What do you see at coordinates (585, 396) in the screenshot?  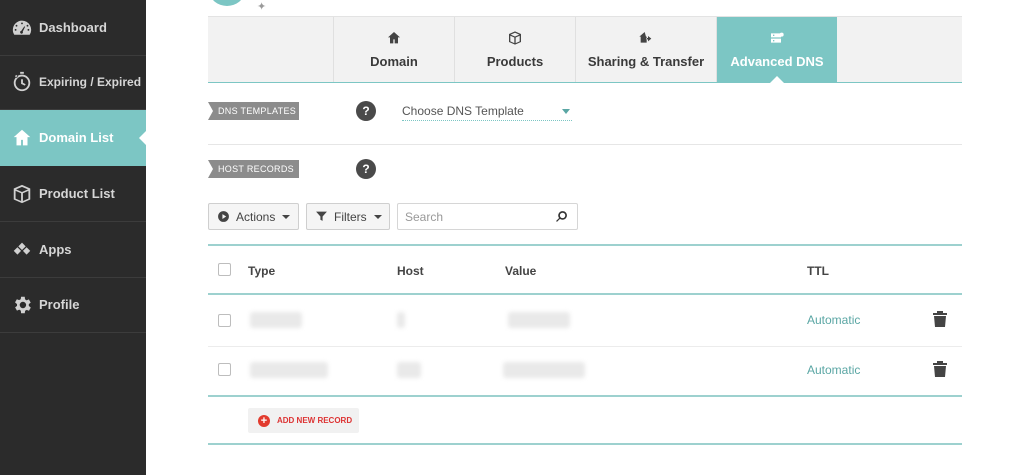 I see `table-bottom-border` at bounding box center [585, 396].